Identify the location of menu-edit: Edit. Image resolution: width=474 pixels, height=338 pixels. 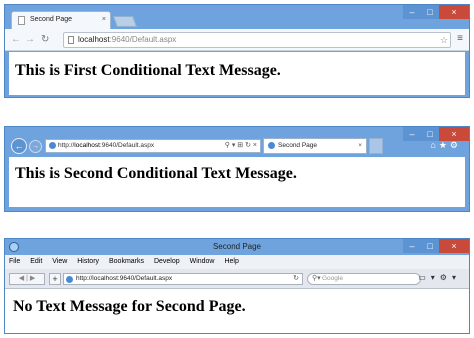
(36, 261).